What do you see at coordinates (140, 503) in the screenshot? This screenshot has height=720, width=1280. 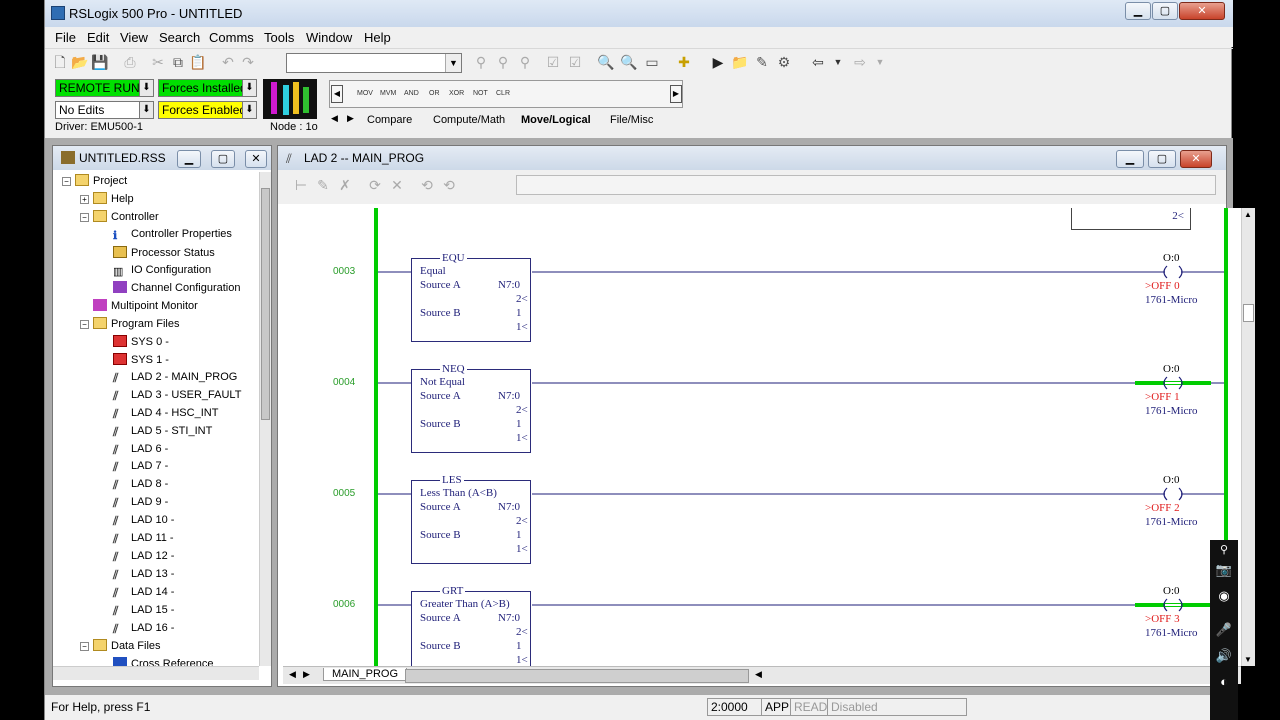 I see `tree-item: ⫽ LAD 9 -` at bounding box center [140, 503].